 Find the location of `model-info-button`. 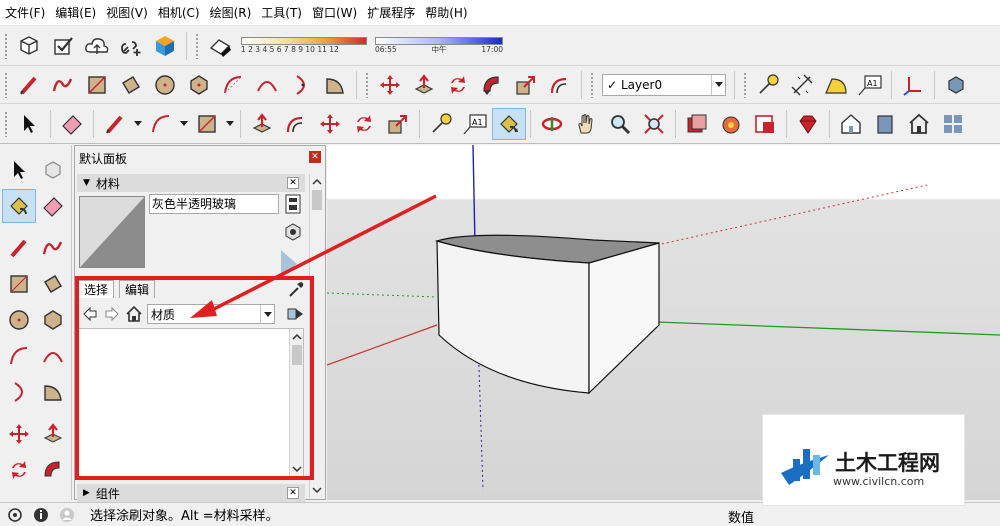

model-info-button is located at coordinates (29, 46).